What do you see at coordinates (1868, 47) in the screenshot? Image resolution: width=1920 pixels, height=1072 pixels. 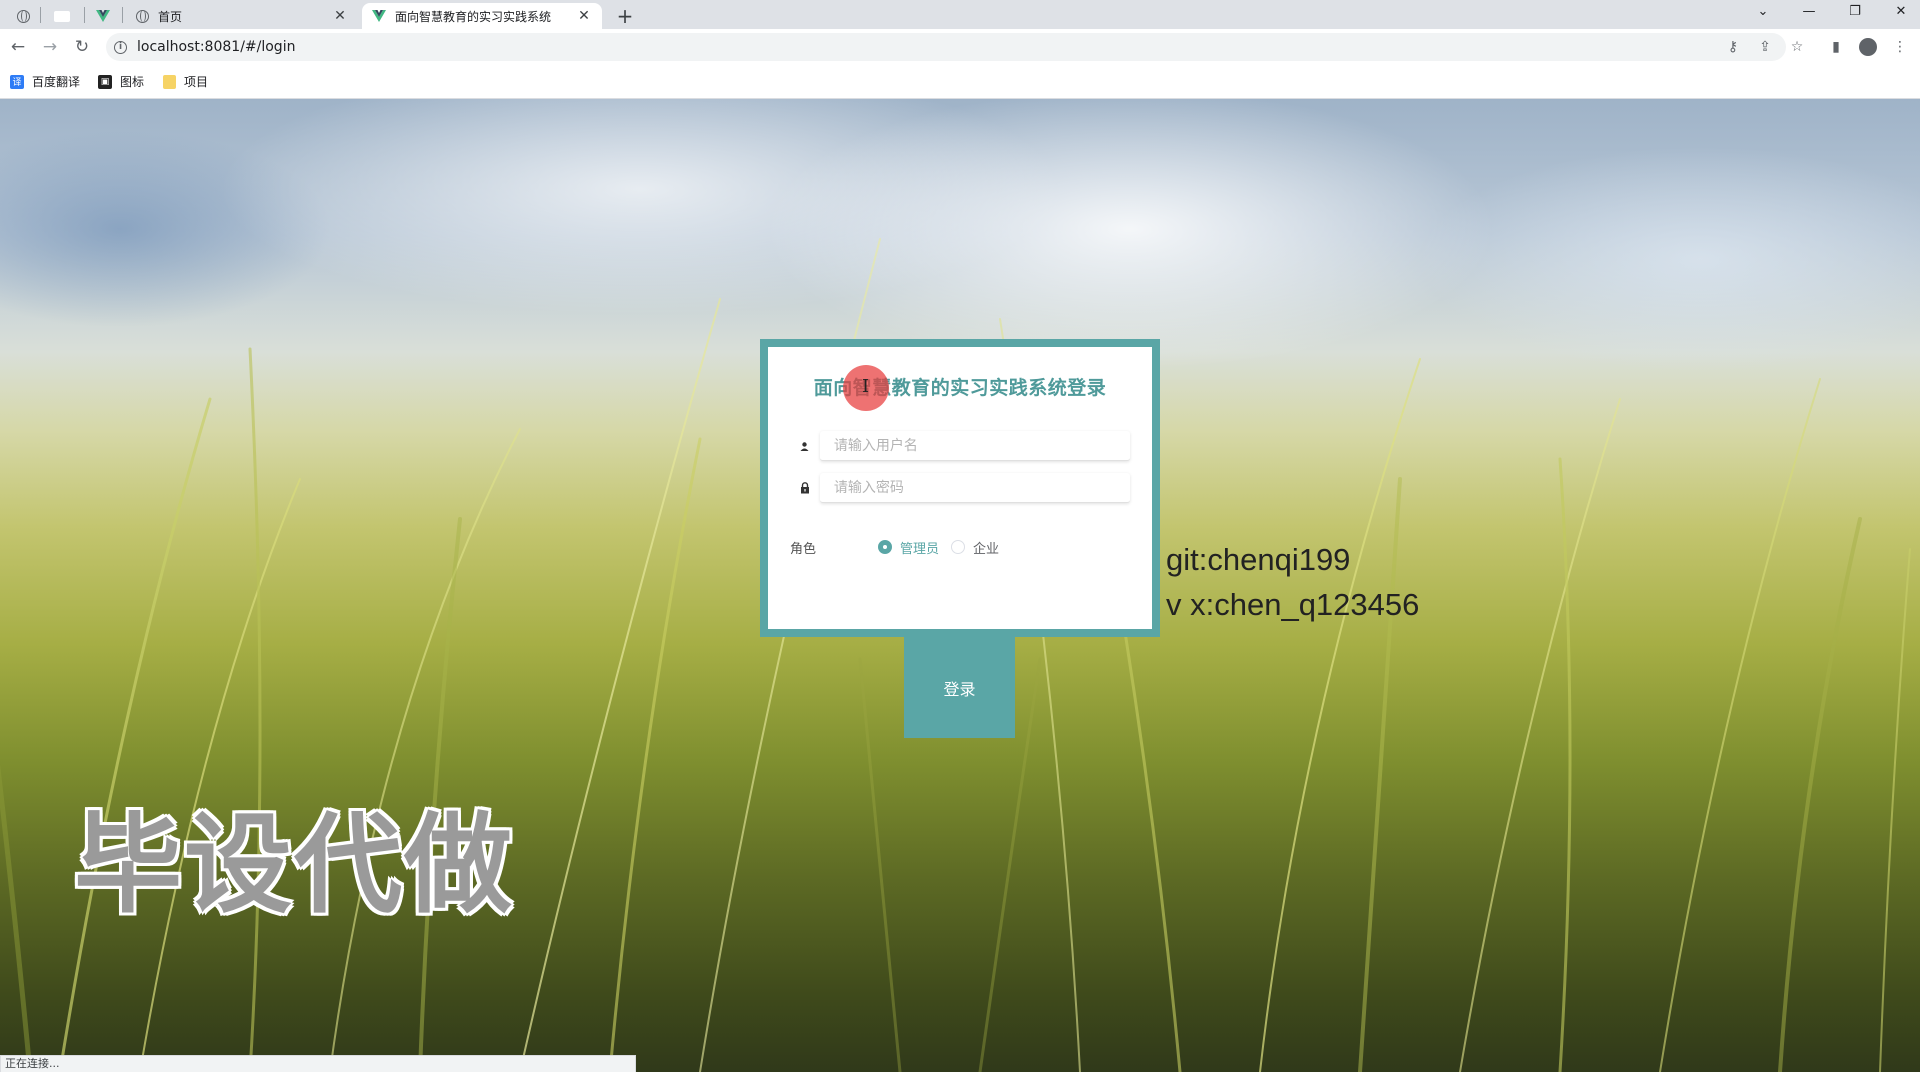 I see `profile-icon` at bounding box center [1868, 47].